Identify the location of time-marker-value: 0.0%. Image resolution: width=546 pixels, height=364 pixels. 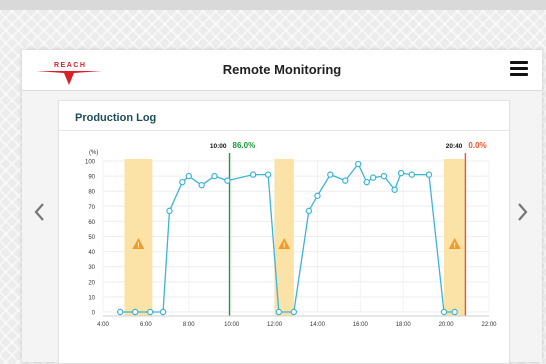
(477, 145).